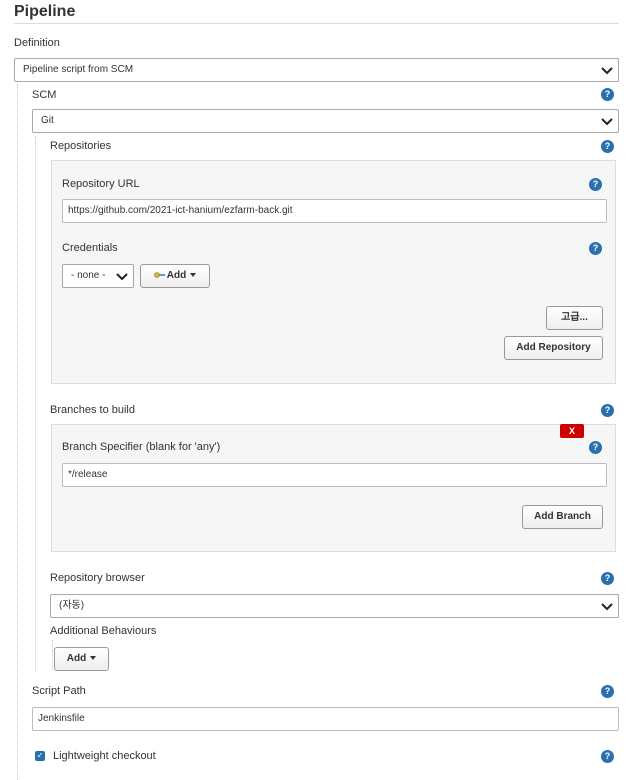 Image resolution: width=629 pixels, height=780 pixels. What do you see at coordinates (97, 578) in the screenshot?
I see `repository-browser-label: Repository browser` at bounding box center [97, 578].